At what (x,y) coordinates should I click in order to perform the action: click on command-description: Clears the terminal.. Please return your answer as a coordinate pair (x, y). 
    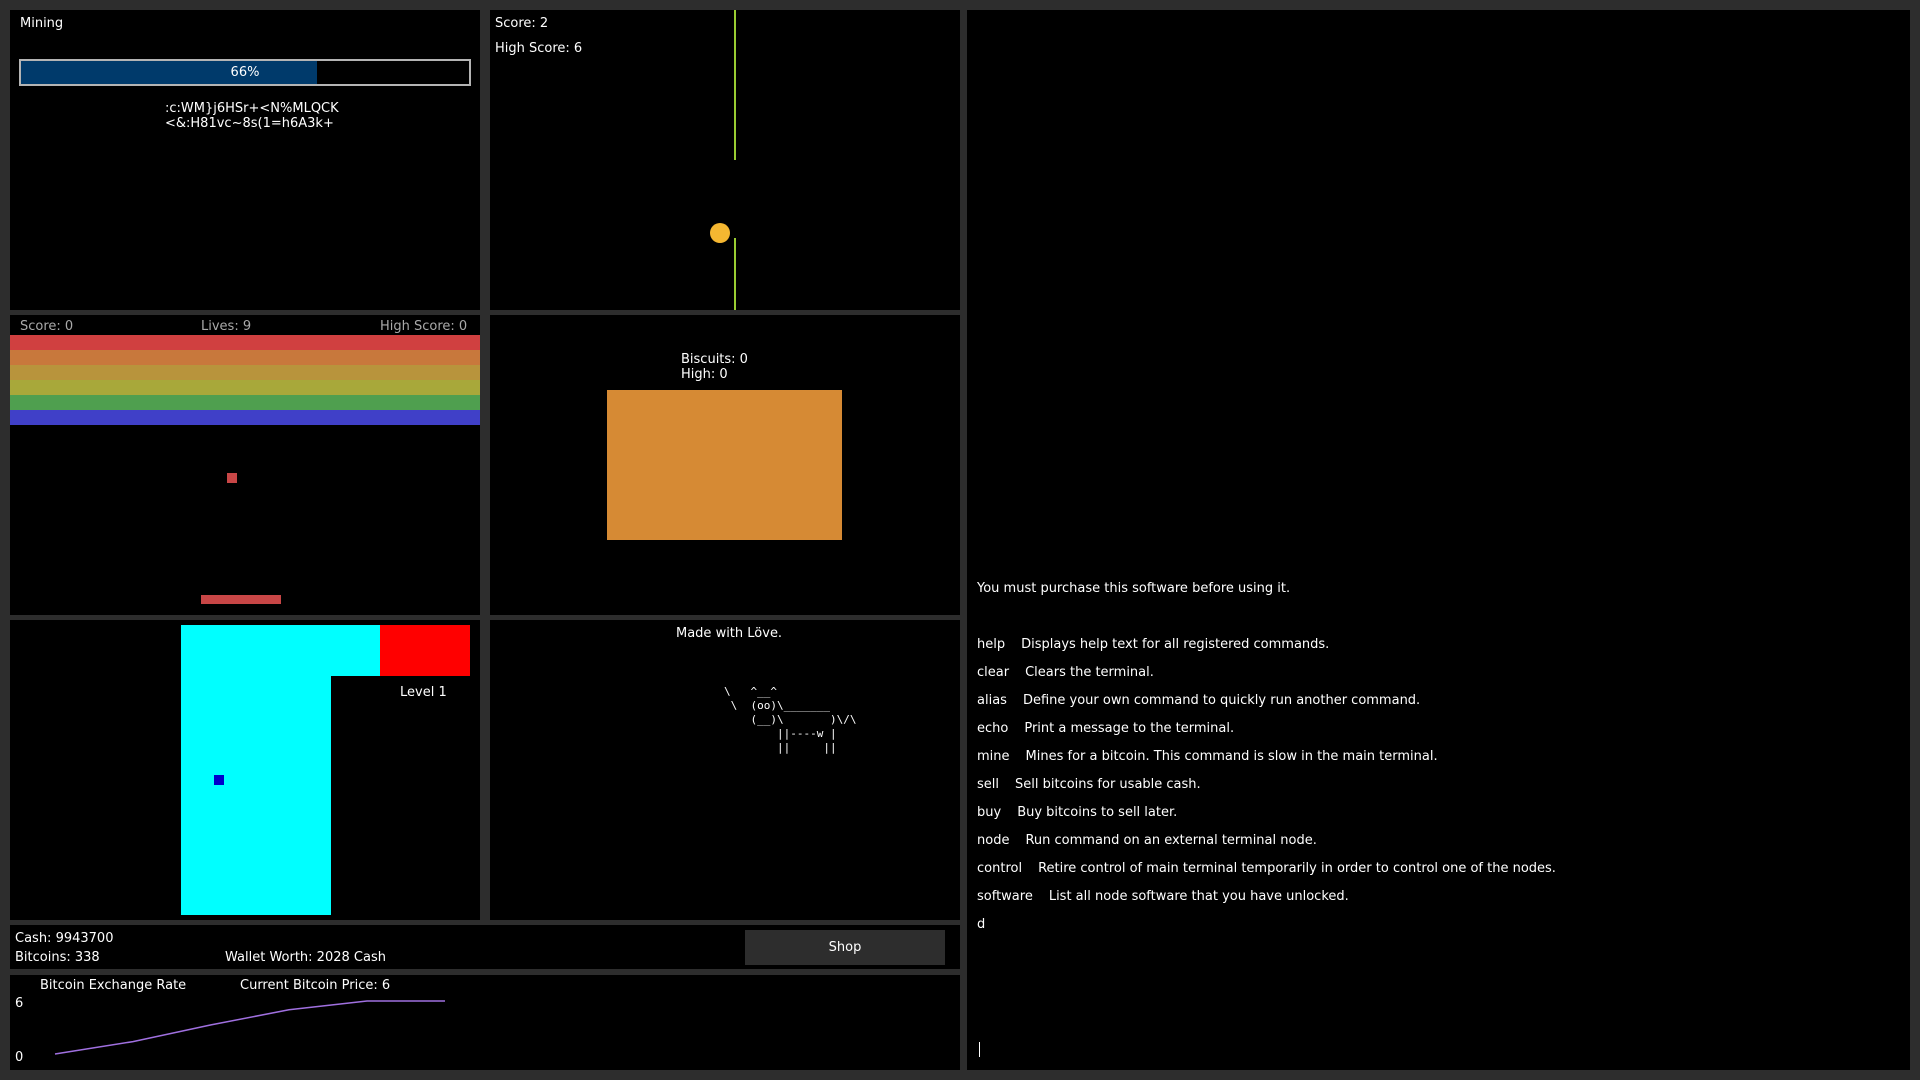
    Looking at the image, I should click on (1089, 672).